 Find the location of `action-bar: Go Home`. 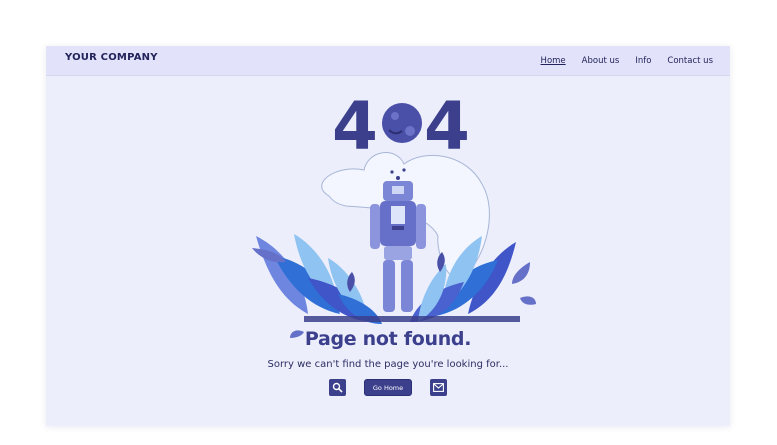

action-bar: Go Home is located at coordinates (388, 387).